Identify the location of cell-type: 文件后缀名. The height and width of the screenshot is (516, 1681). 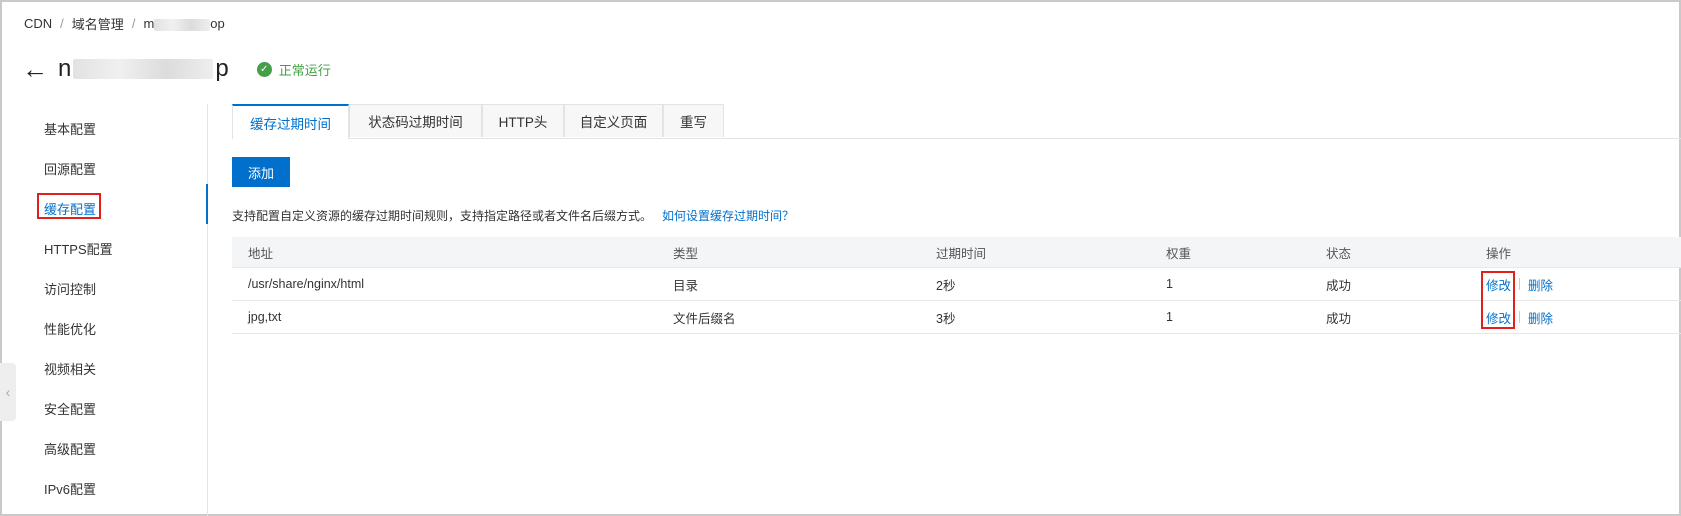
(704, 318).